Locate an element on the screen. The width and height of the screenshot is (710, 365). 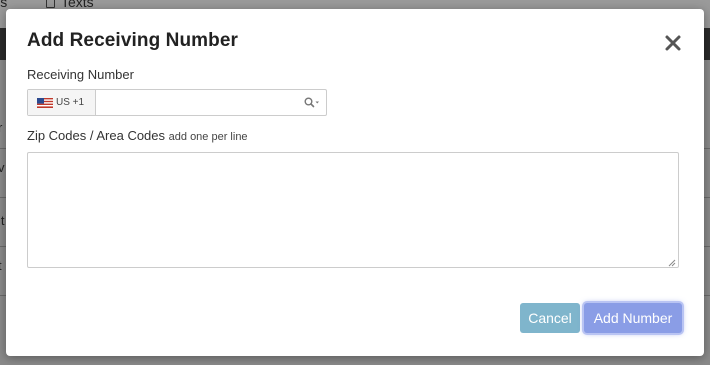
modal-title: Add Receiving Number is located at coordinates (133, 40).